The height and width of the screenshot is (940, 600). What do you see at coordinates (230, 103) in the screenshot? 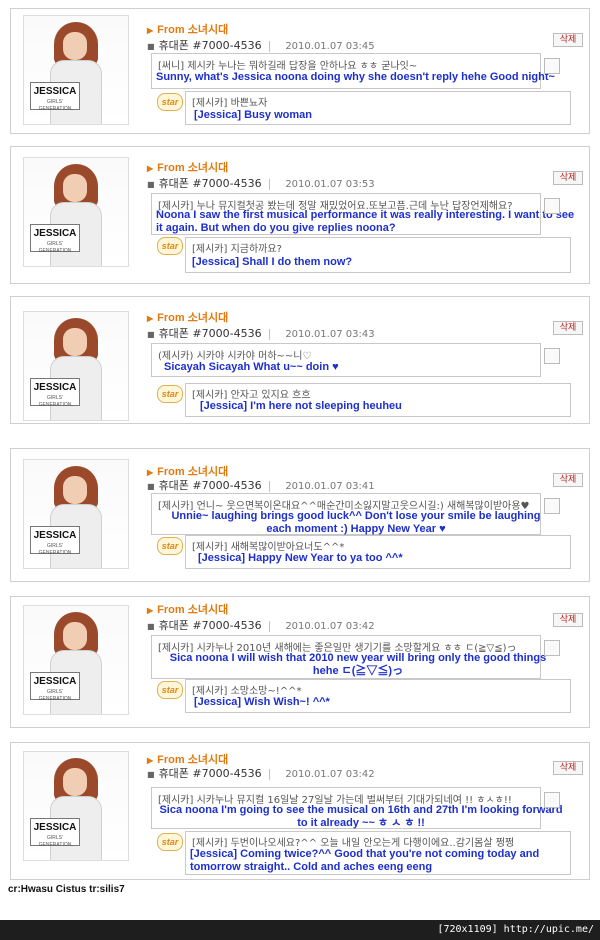
I see `reply-korean: [제시카] 바쁜뇨자` at bounding box center [230, 103].